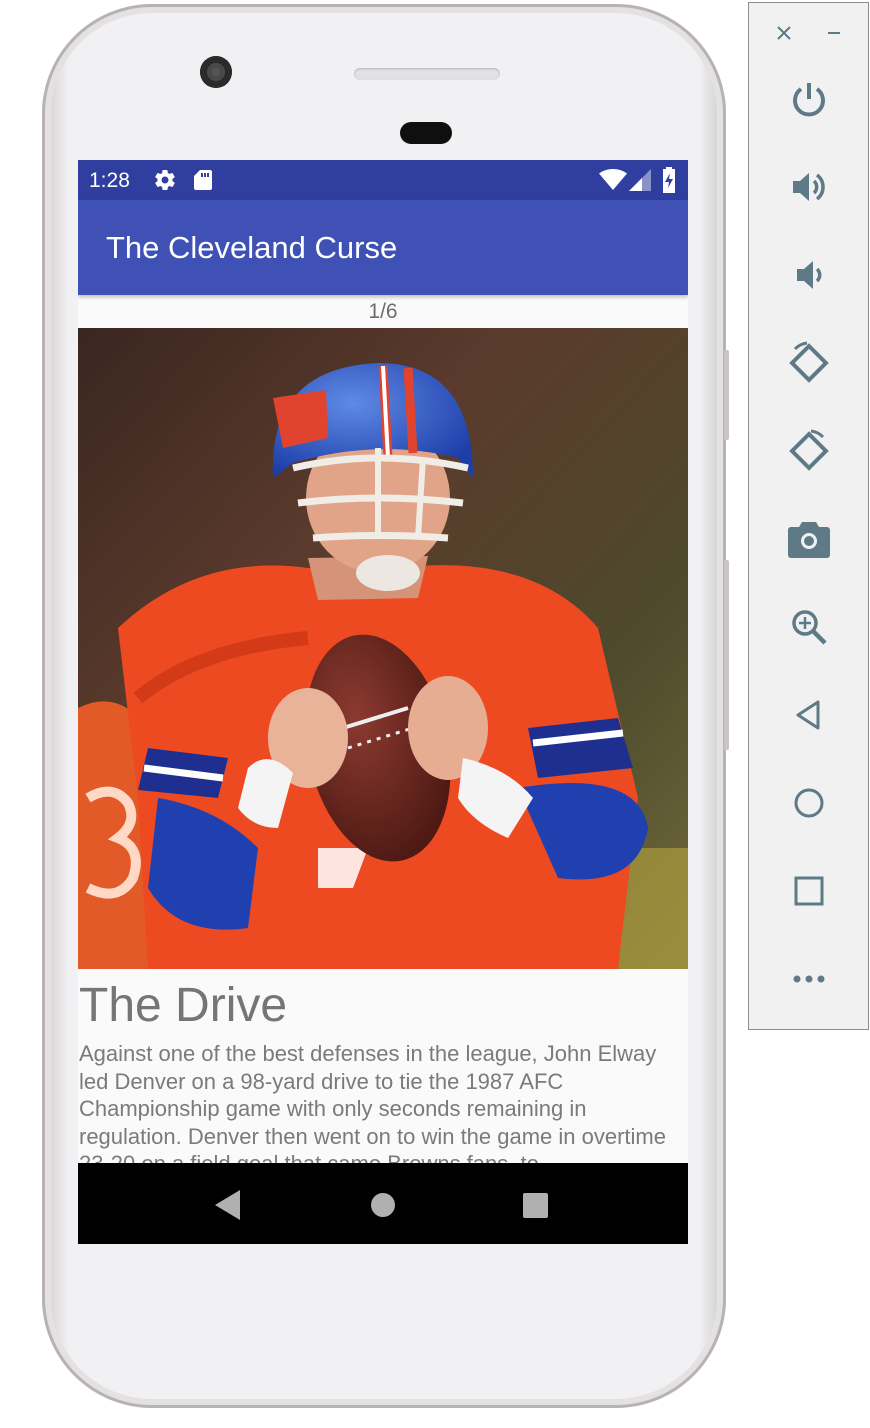 This screenshot has height=1428, width=870. Describe the element at coordinates (809, 891) in the screenshot. I see `overview-icon` at that location.